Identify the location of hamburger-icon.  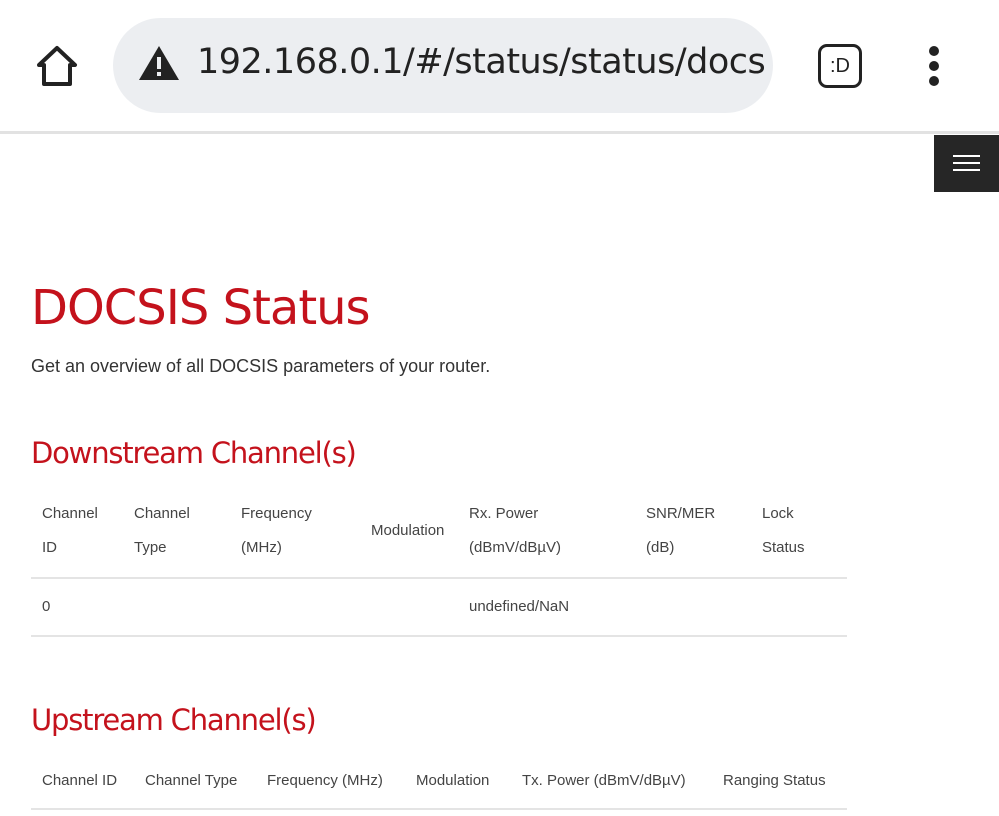
(966, 163).